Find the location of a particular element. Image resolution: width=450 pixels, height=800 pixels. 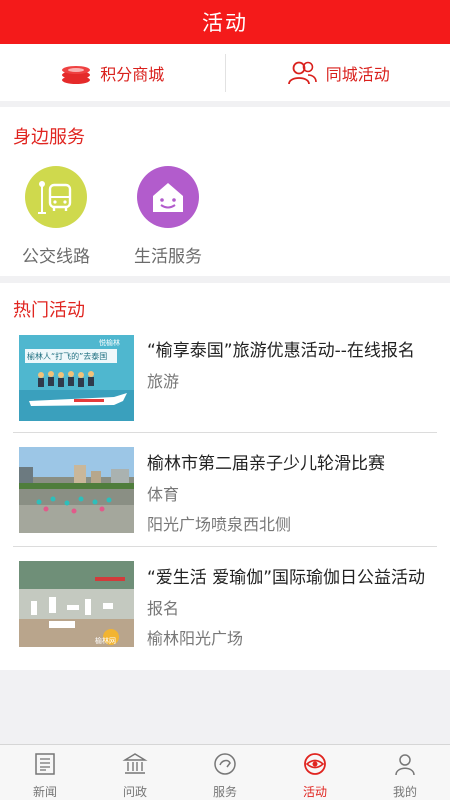

event-title: 榆林市第二届亲子少儿轮滑比赛 is located at coordinates (266, 464).